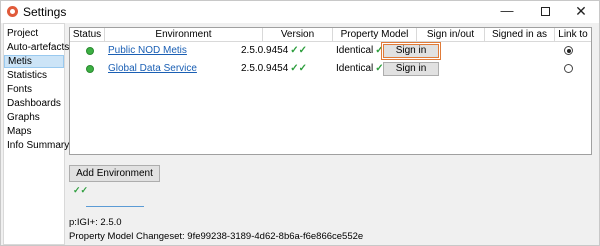 The image size is (600, 246). I want to click on sidebar-item-maps: Maps, so click(34, 131).